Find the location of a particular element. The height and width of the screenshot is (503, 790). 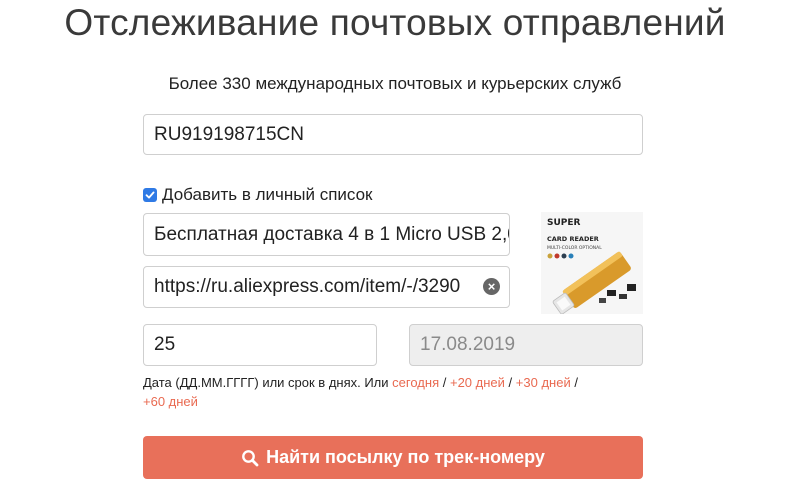

link-today: сегодня is located at coordinates (415, 382).